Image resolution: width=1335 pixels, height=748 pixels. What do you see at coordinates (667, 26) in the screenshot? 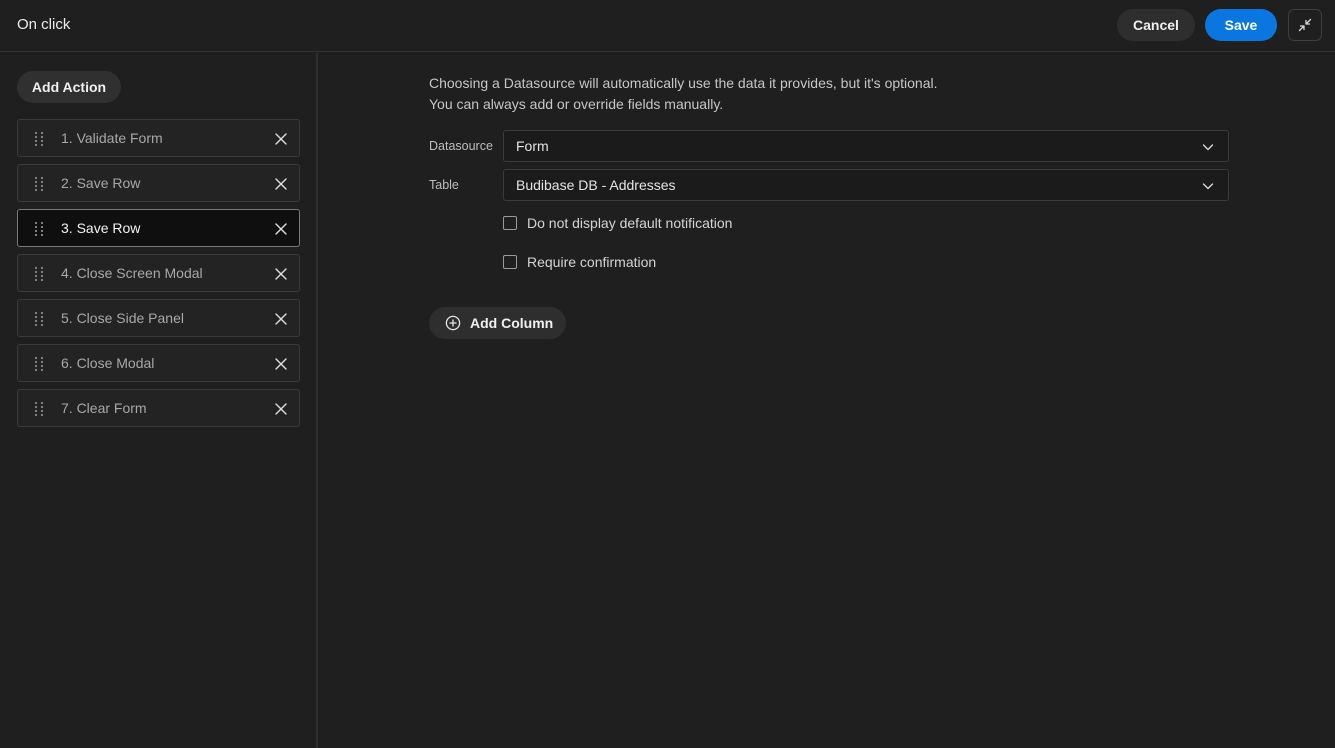
I see `modal-header: On click Cancel Save` at bounding box center [667, 26].